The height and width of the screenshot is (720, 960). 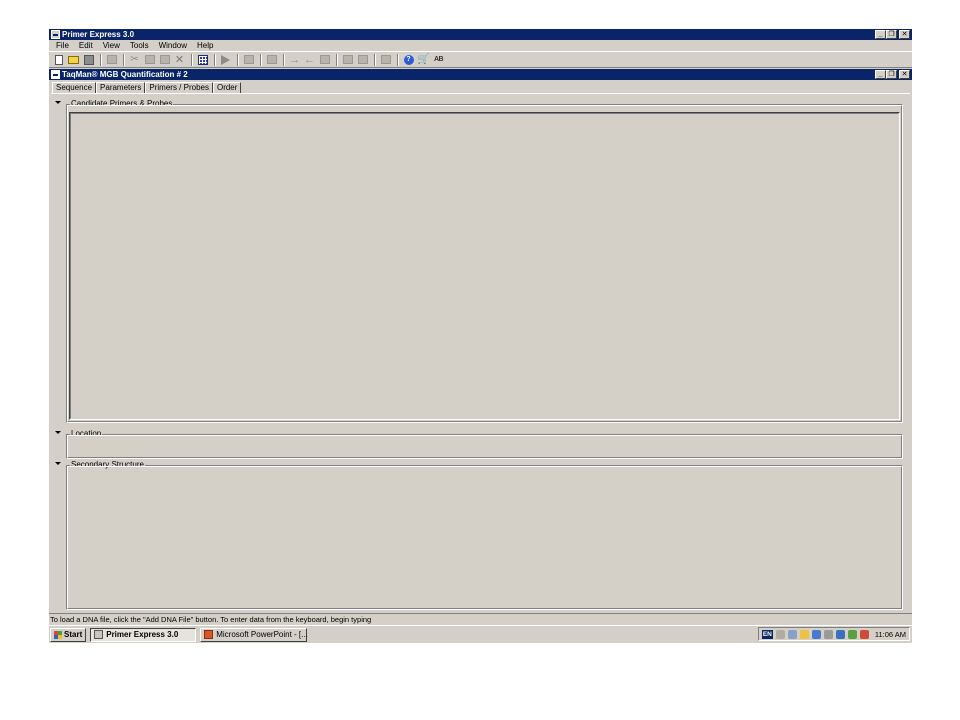 What do you see at coordinates (58, 432) in the screenshot?
I see `collapse-location-icon` at bounding box center [58, 432].